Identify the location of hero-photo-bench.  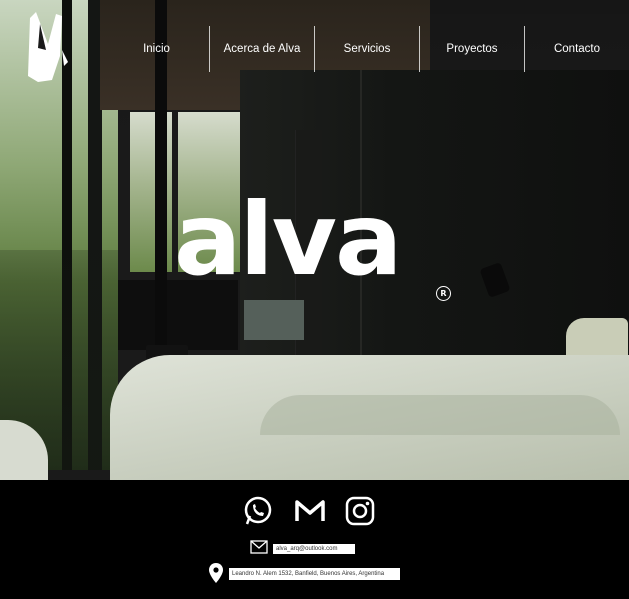
(274, 320).